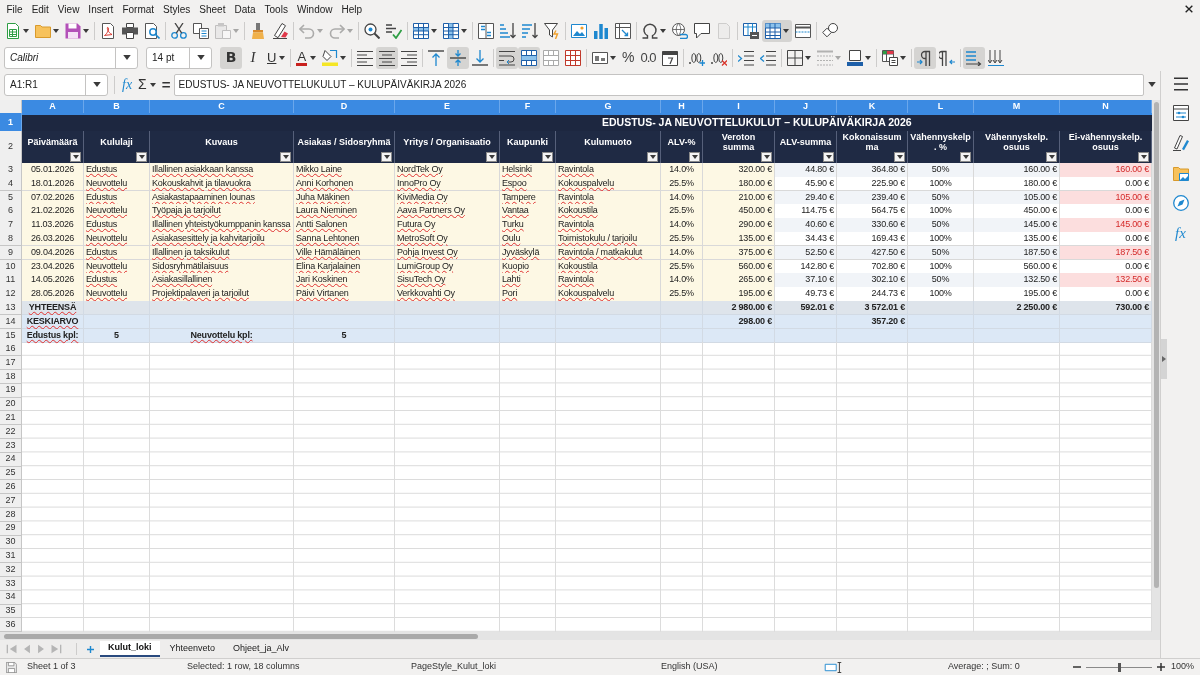 This screenshot has width=1200, height=675. I want to click on menu-item: Edit, so click(40, 9).